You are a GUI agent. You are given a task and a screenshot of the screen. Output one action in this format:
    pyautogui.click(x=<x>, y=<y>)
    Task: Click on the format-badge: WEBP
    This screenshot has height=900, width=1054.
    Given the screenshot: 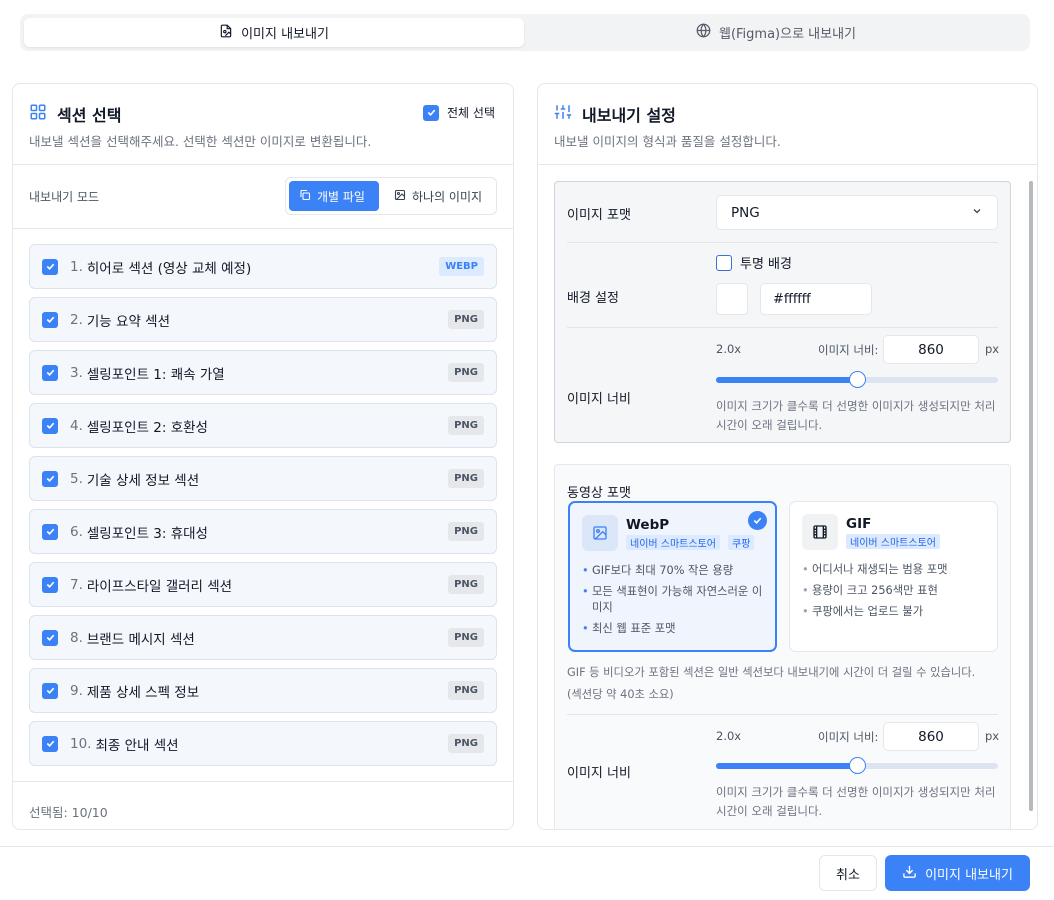 What is the action you would take?
    pyautogui.click(x=461, y=266)
    